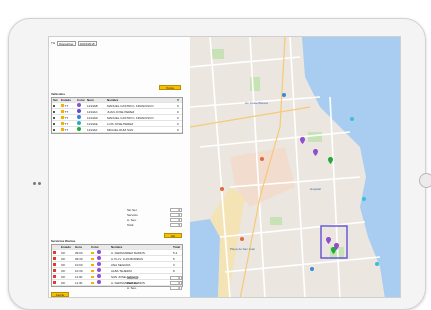  I want to click on summary-label: Abiertos, so click(133, 277).